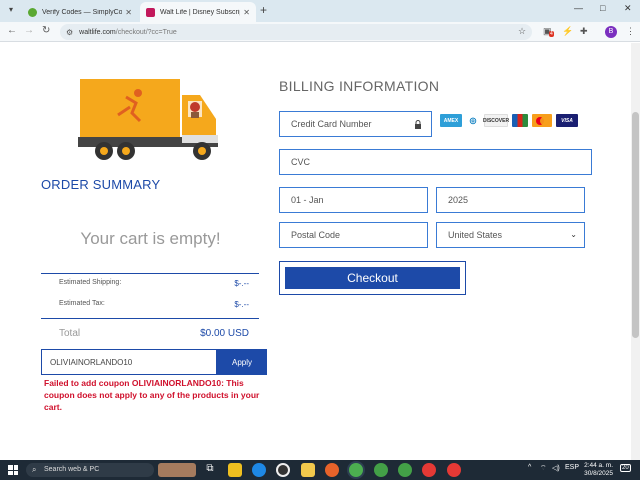  I want to click on expiry-month-select: 01 - Jan, so click(353, 200).